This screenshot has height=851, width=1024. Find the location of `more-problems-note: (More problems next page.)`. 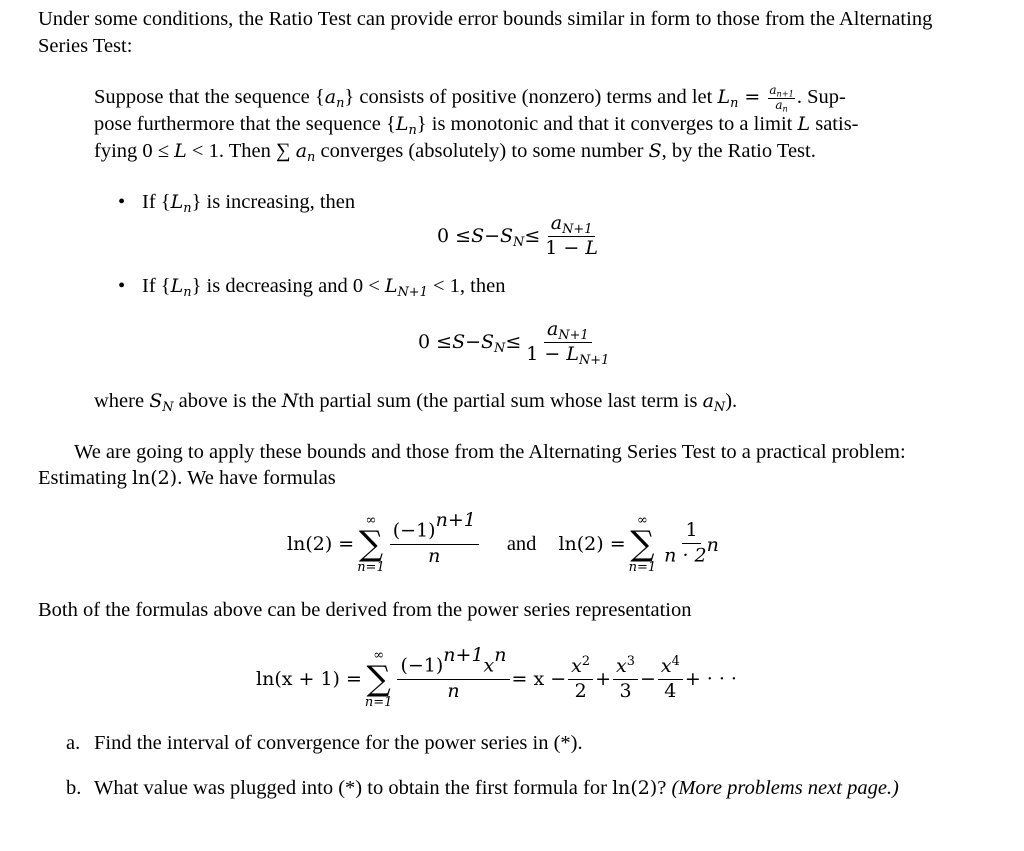

more-problems-note: (More problems next page.) is located at coordinates (785, 788).